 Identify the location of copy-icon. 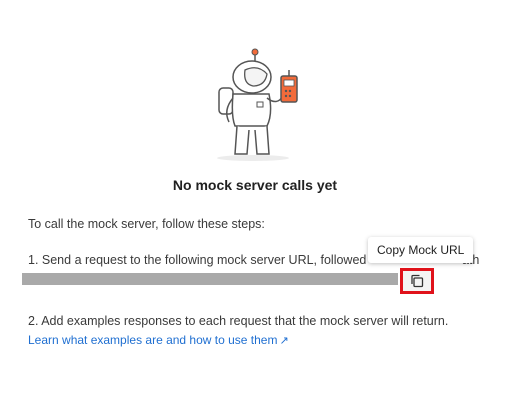
(417, 281).